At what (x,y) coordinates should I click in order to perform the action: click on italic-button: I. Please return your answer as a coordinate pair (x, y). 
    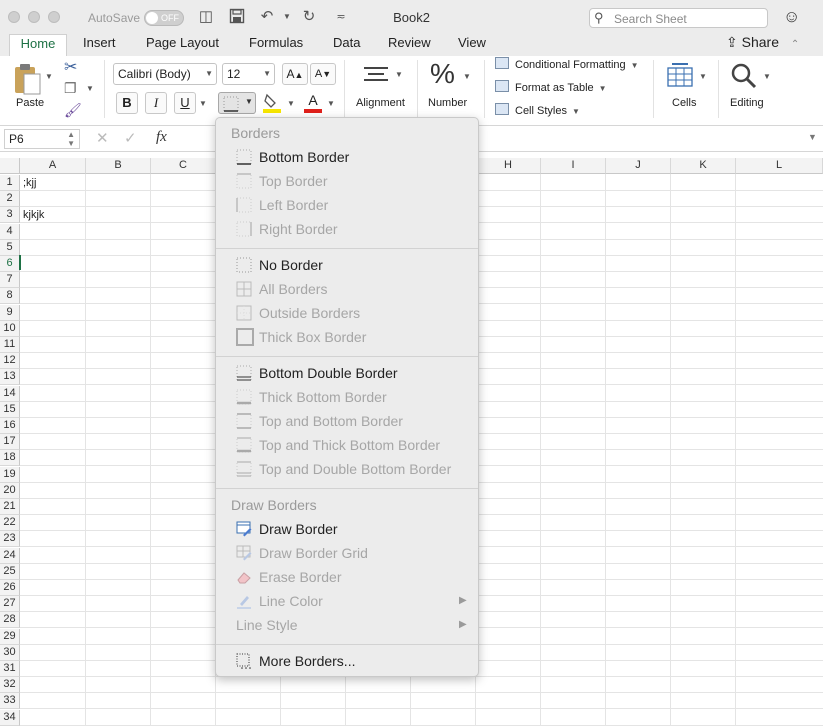
    Looking at the image, I should click on (156, 103).